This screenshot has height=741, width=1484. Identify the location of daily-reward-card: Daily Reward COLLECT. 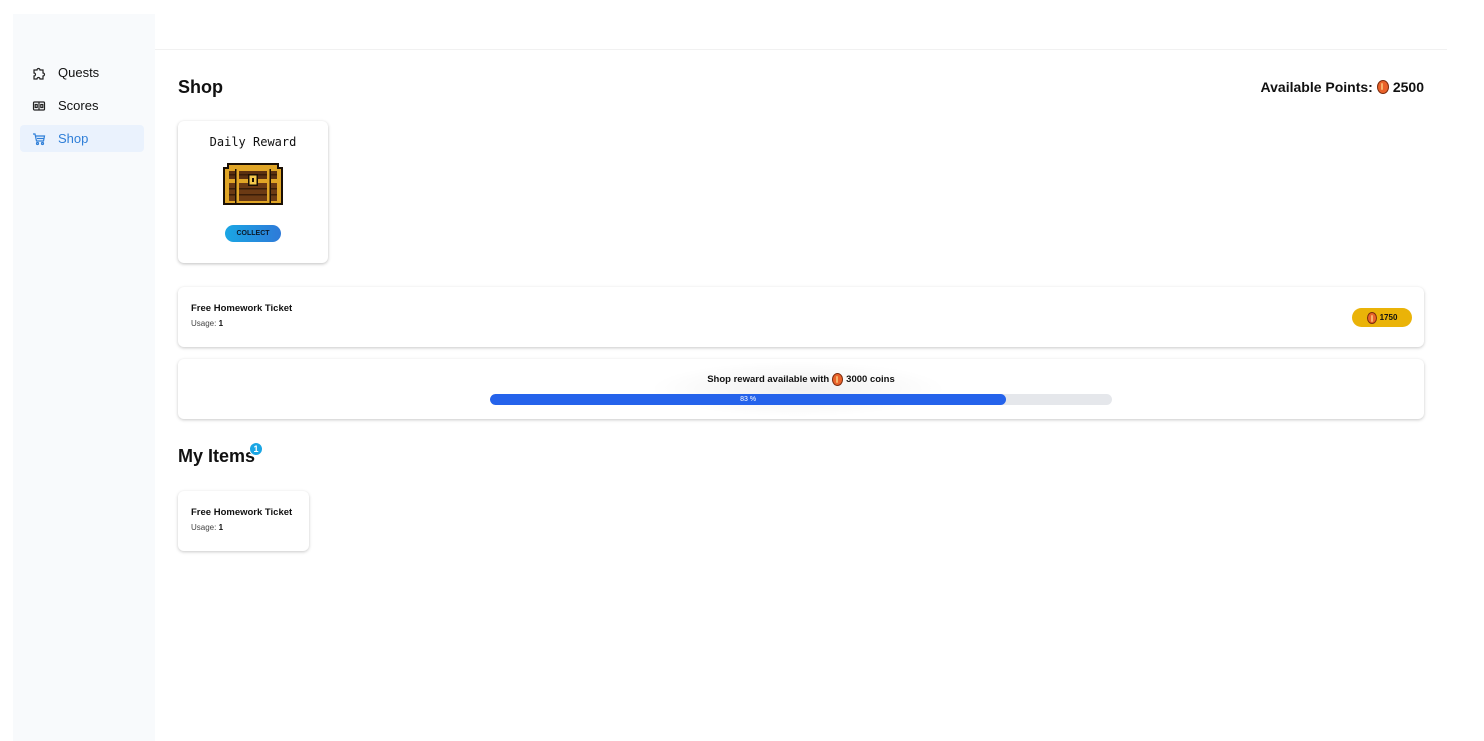
(253, 192).